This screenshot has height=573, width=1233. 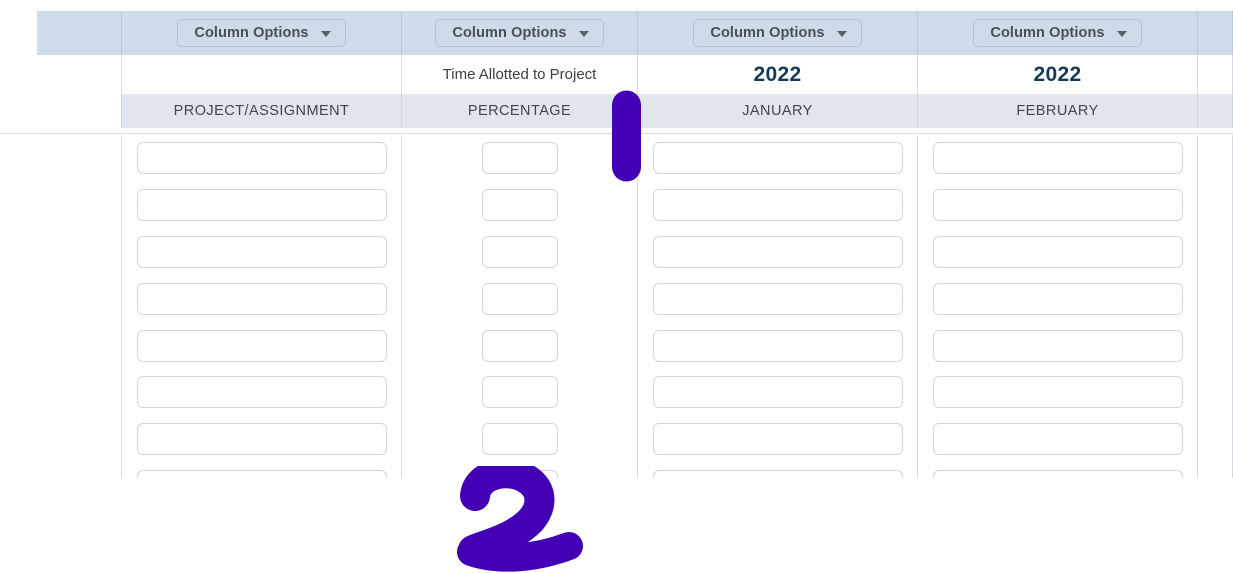 What do you see at coordinates (79, 74) in the screenshot?
I see `group-header-gutter` at bounding box center [79, 74].